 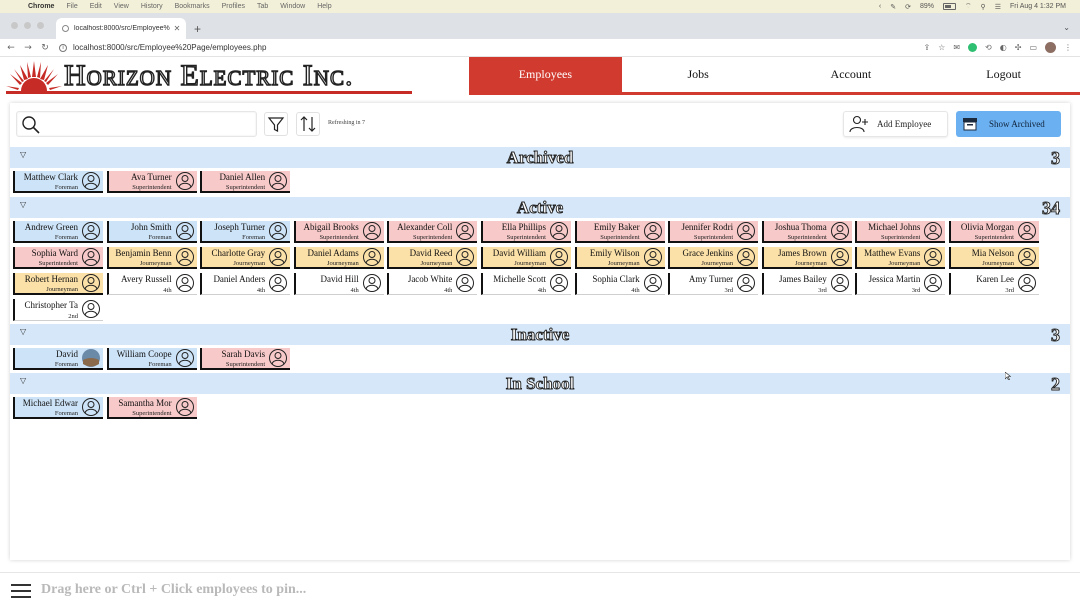 What do you see at coordinates (1033, 47) in the screenshot?
I see `sidebar-icon: ▭` at bounding box center [1033, 47].